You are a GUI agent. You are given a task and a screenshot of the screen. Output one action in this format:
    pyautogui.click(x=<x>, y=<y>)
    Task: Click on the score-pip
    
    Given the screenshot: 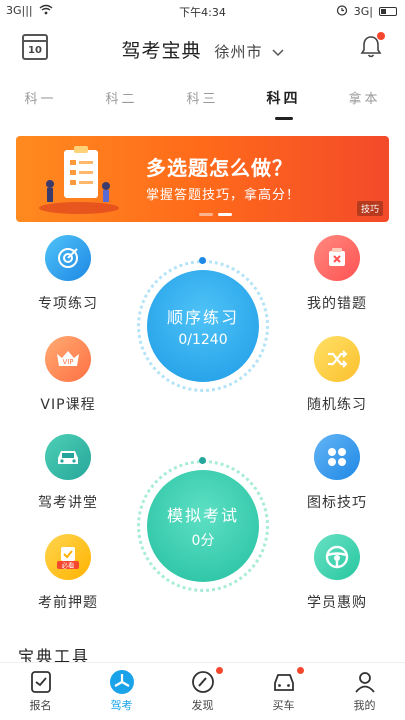 What is the action you would take?
    pyautogui.click(x=202, y=460)
    